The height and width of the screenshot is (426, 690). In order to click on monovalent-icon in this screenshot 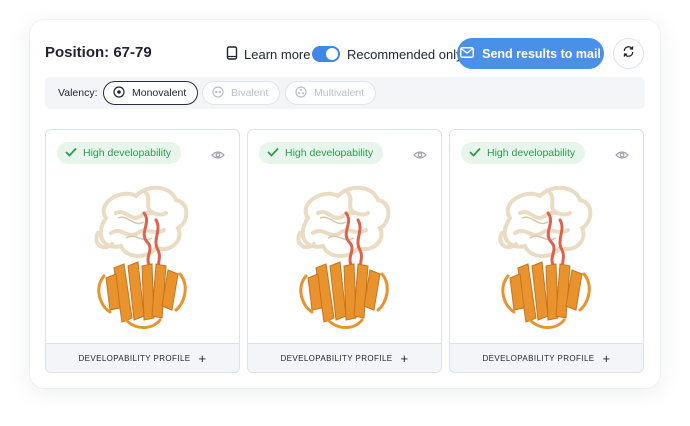, I will do `click(119, 93)`.